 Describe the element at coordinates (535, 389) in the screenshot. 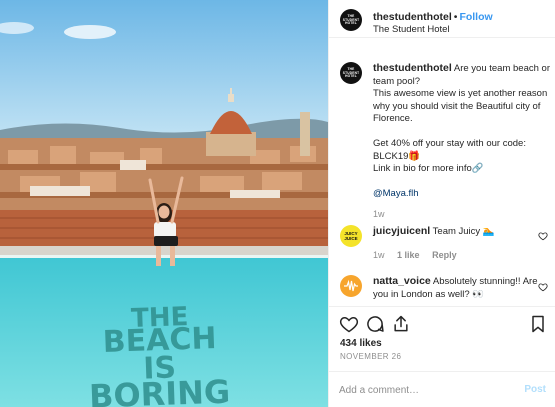

I see `post-comment-button: Post` at that location.